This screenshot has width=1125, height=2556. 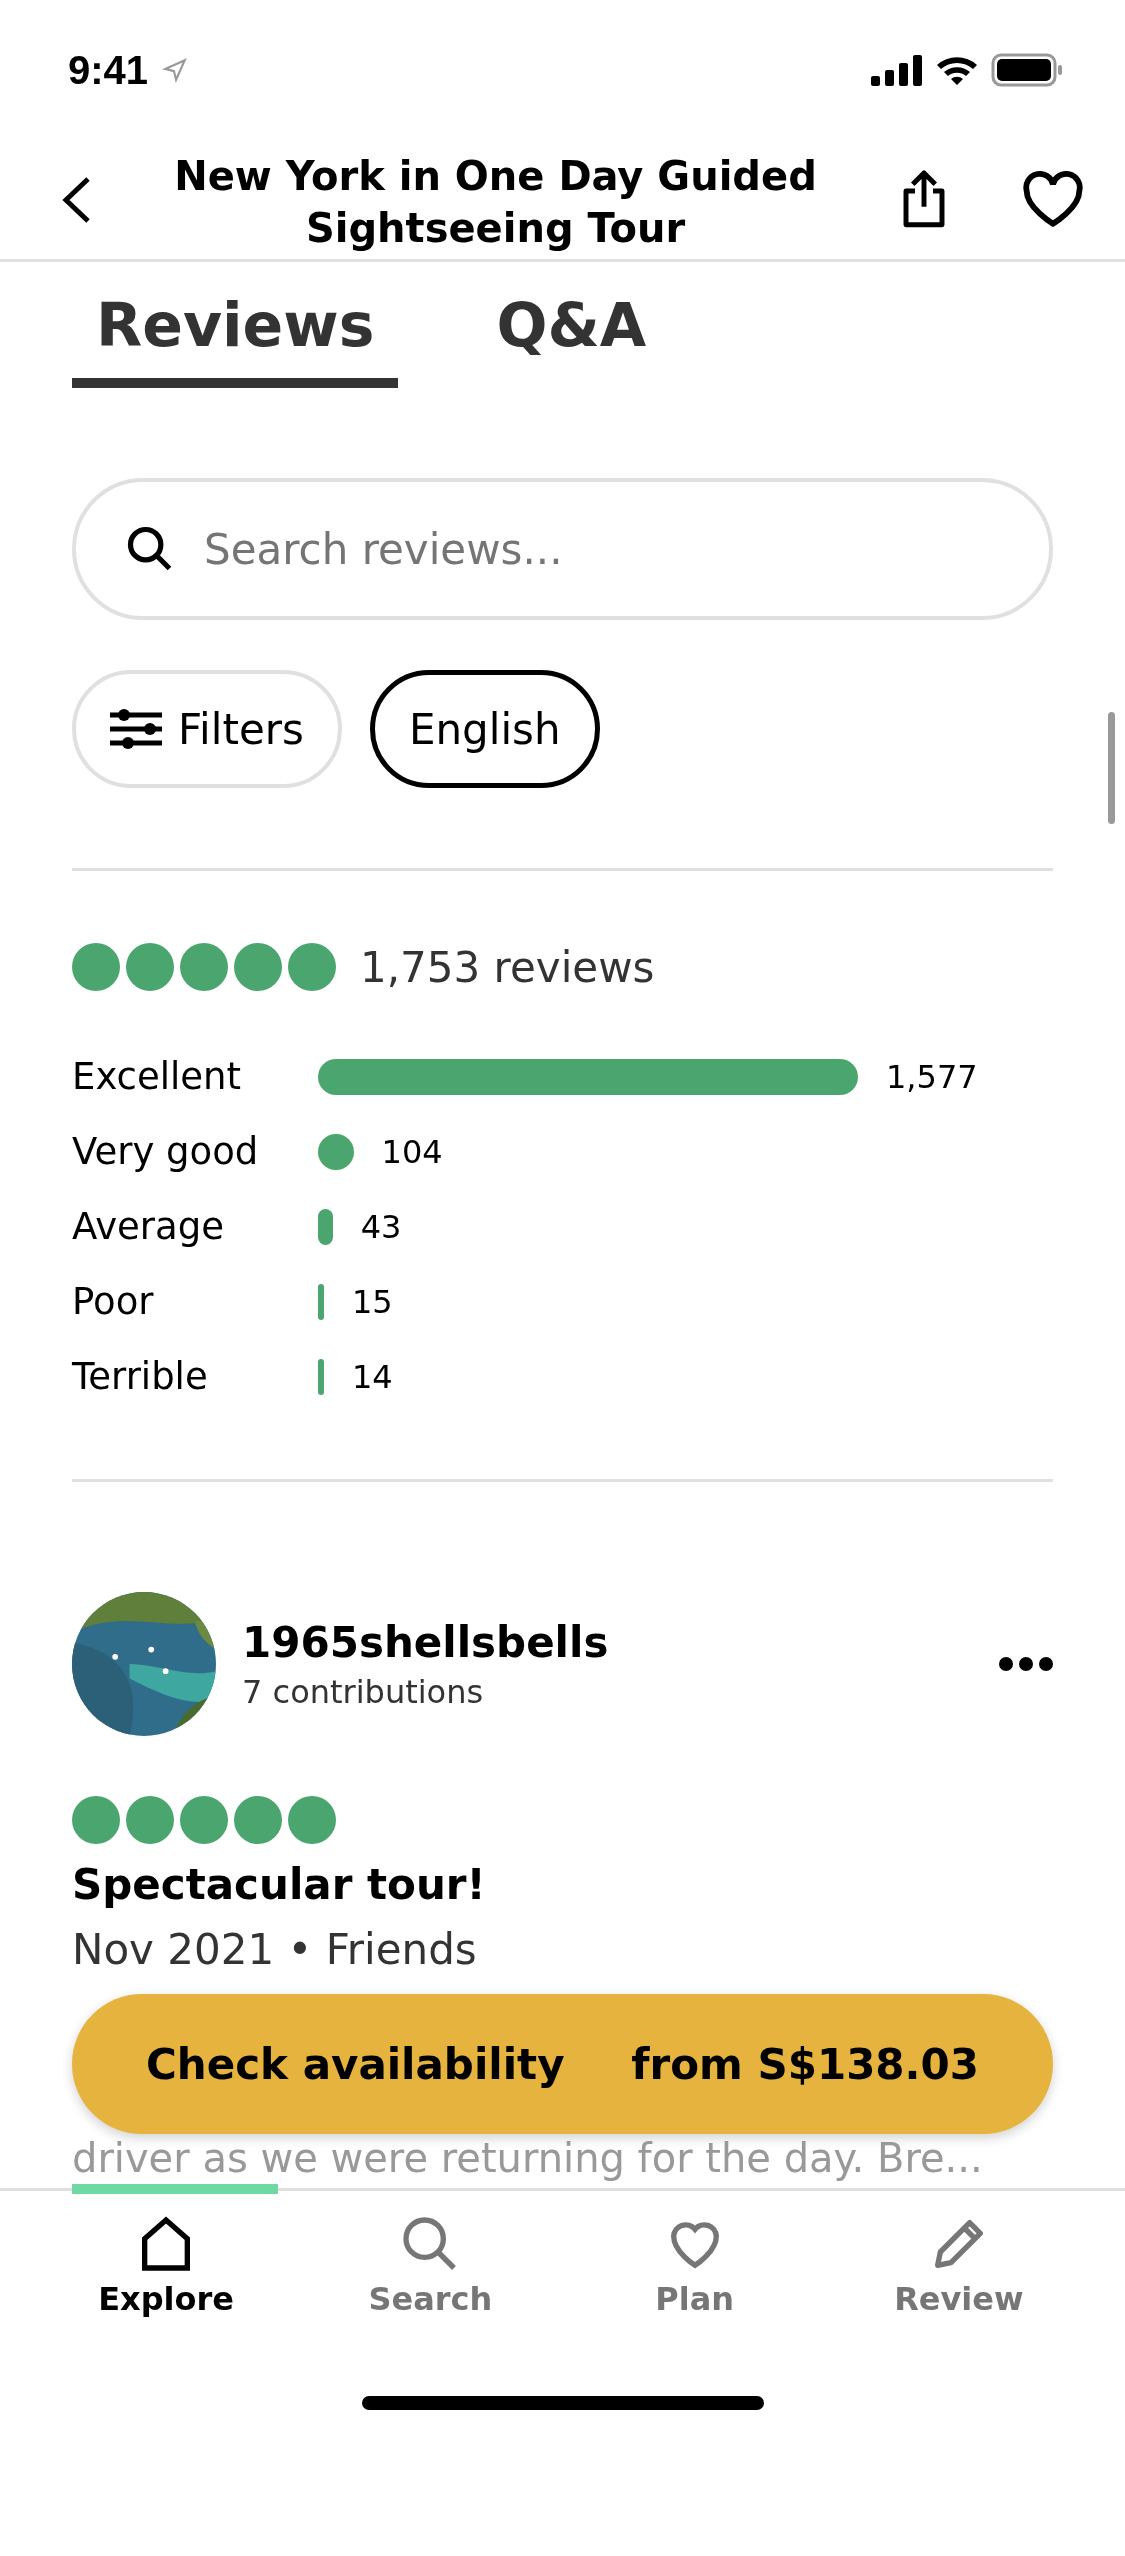 I want to click on rating-count: 43, so click(x=381, y=1226).